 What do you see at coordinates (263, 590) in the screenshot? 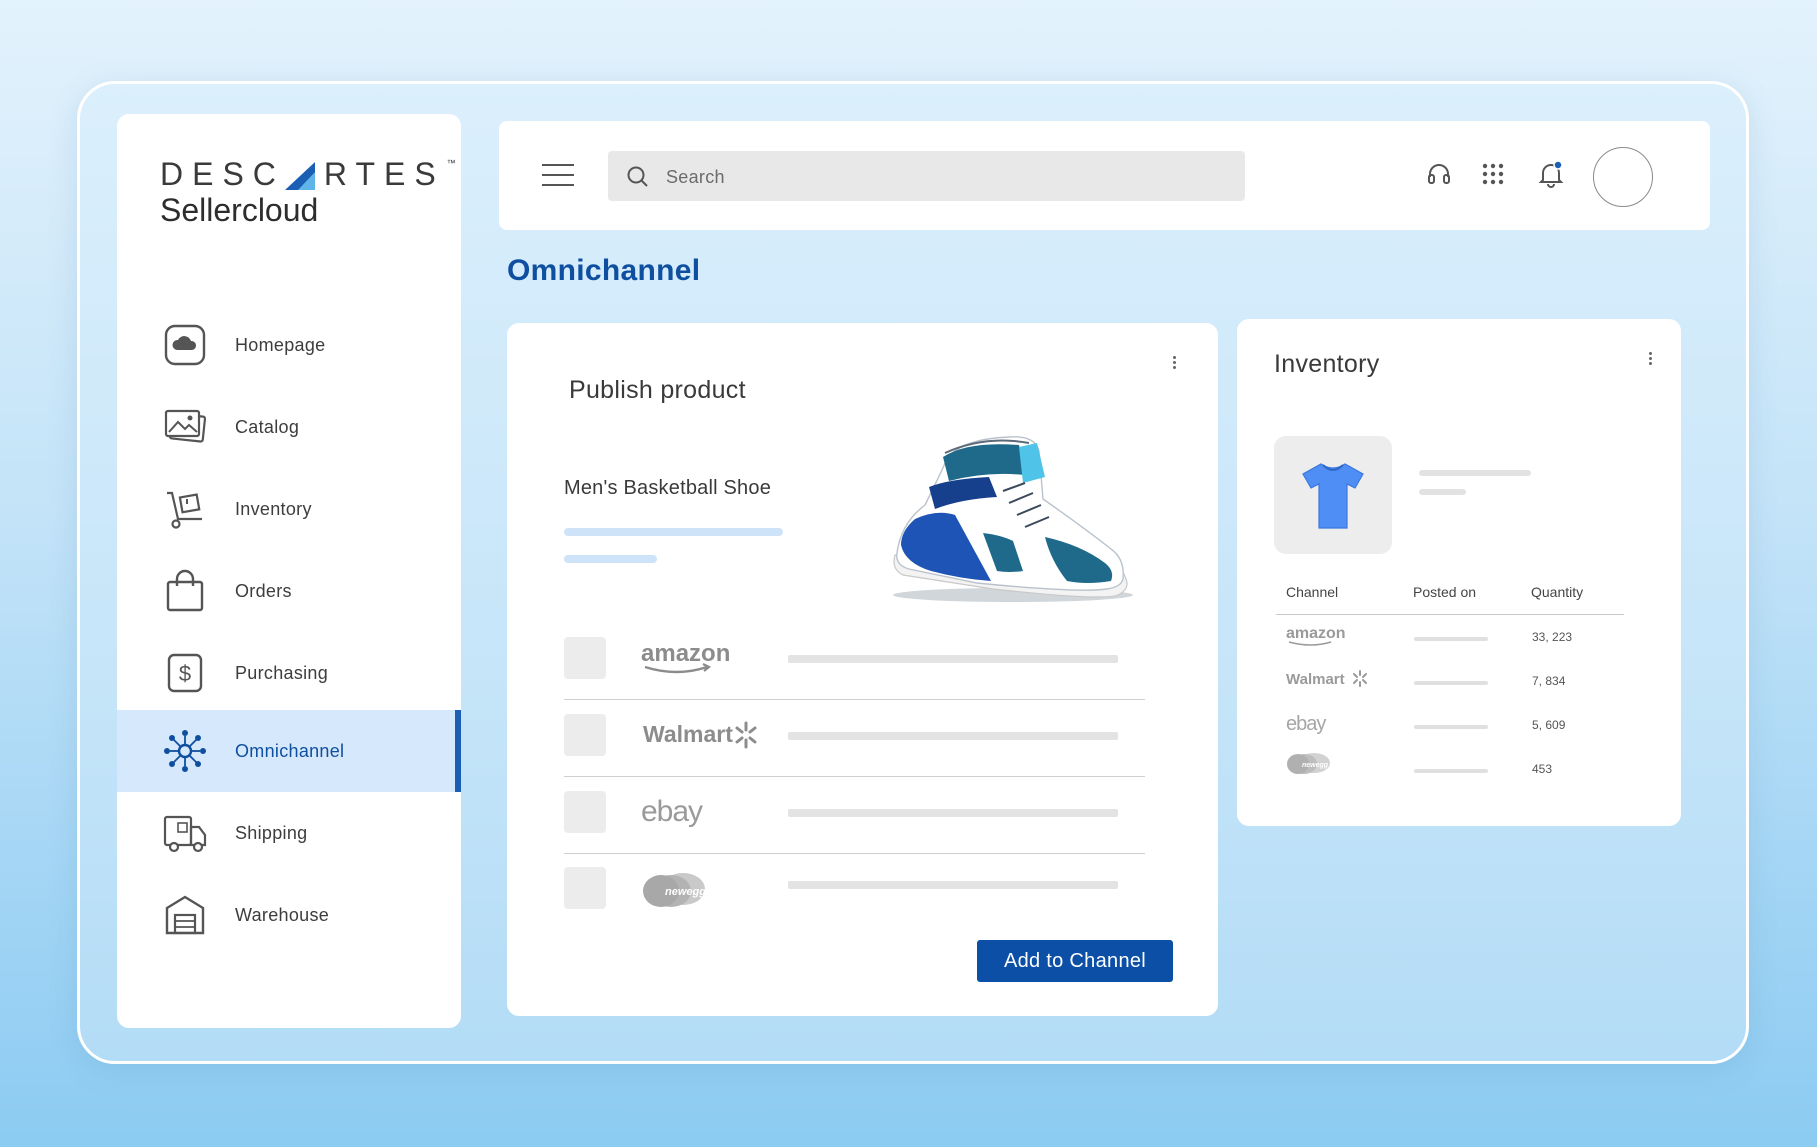
I see `sidebar-item-label: Orders` at bounding box center [263, 590].